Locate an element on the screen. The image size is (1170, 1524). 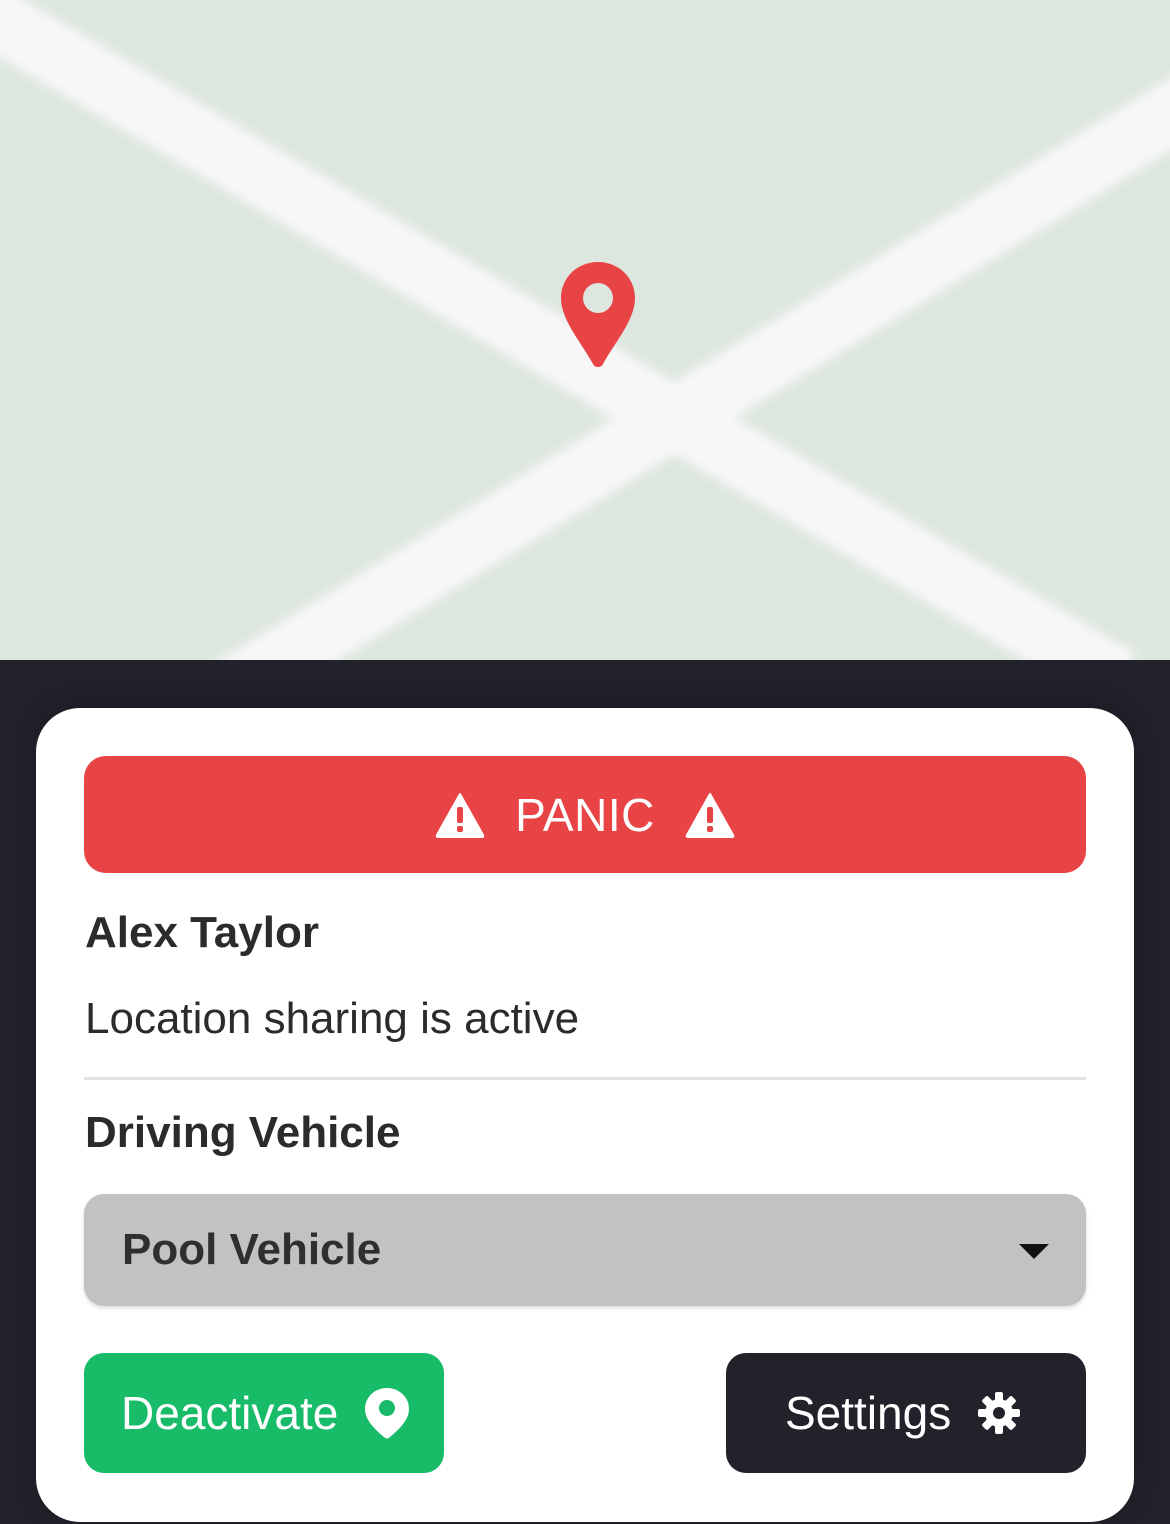
user-name: Alex Taylor is located at coordinates (202, 932).